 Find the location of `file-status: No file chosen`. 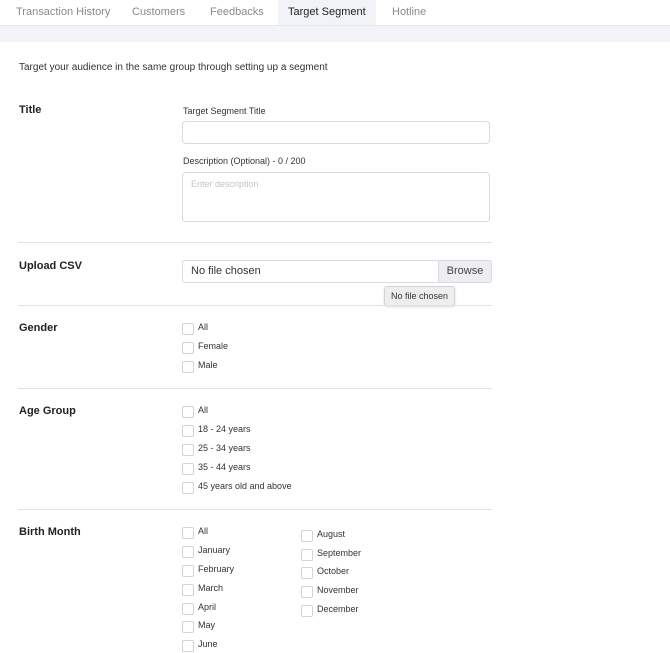

file-status: No file chosen is located at coordinates (226, 271).